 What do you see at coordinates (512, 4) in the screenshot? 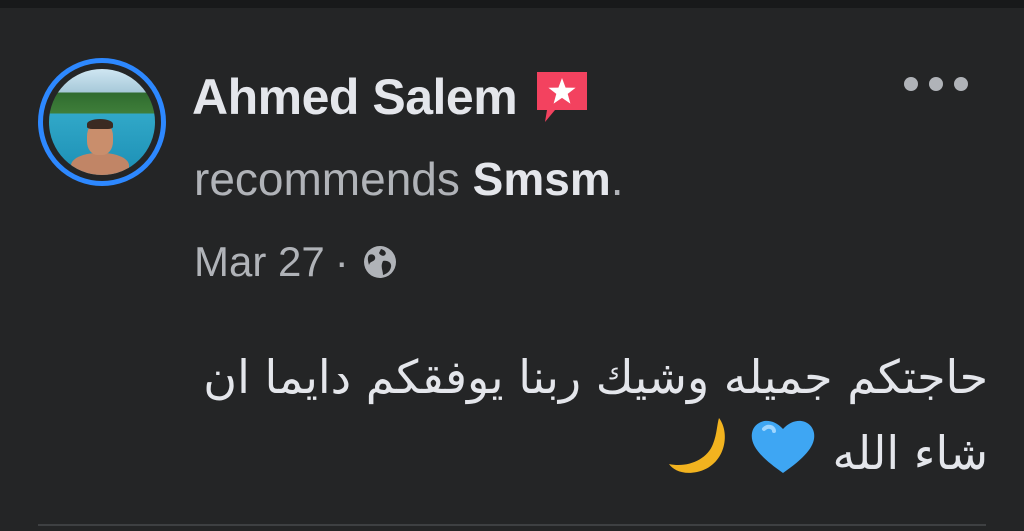
I see `top-bar` at bounding box center [512, 4].